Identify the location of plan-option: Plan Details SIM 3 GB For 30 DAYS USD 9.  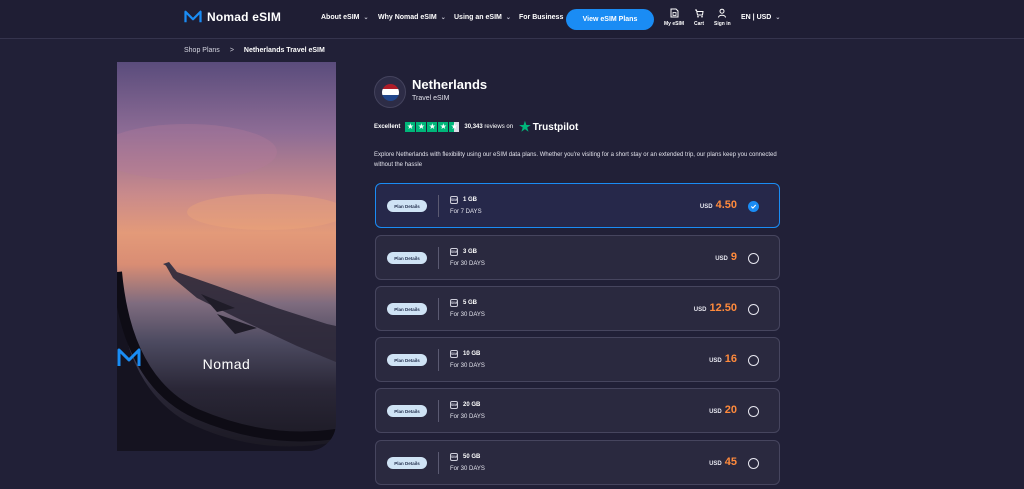
(577, 257).